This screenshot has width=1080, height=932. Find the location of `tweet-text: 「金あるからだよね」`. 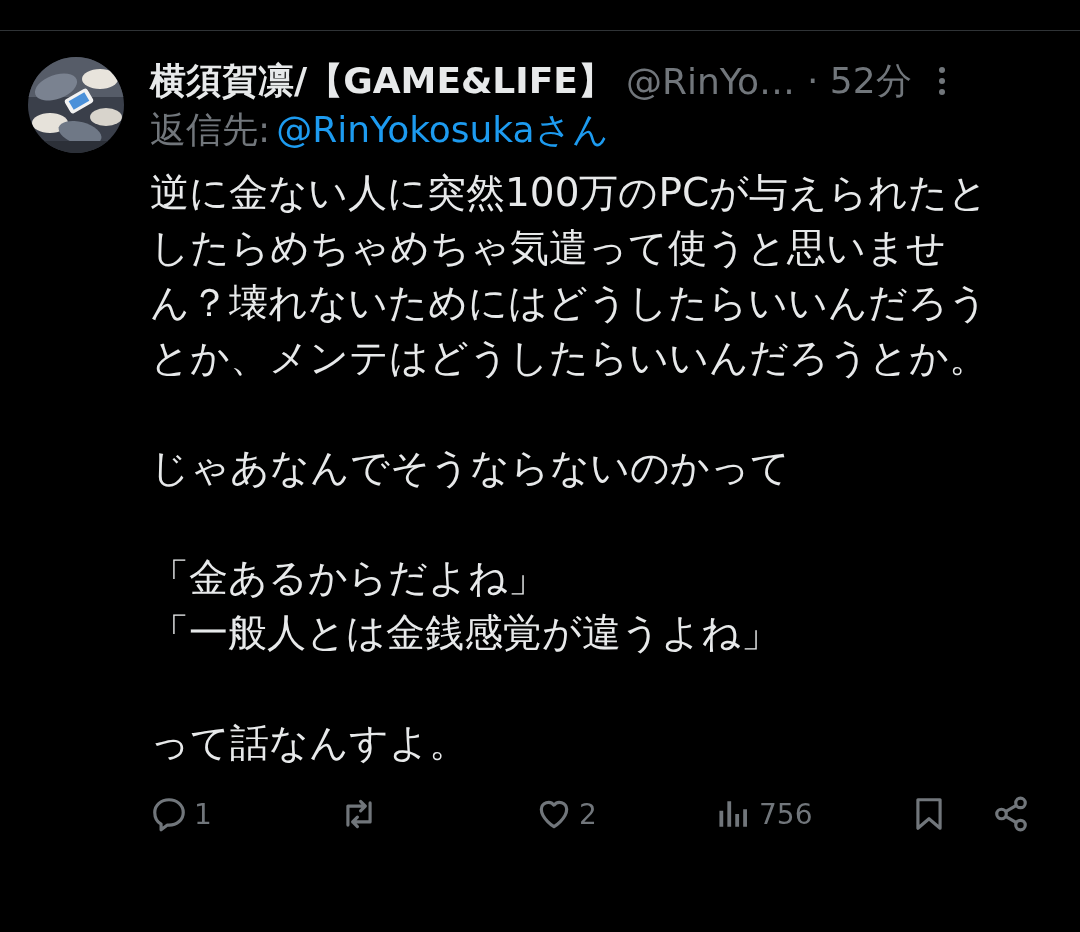

tweet-text: 「金あるからだよね」 is located at coordinates (349, 578).